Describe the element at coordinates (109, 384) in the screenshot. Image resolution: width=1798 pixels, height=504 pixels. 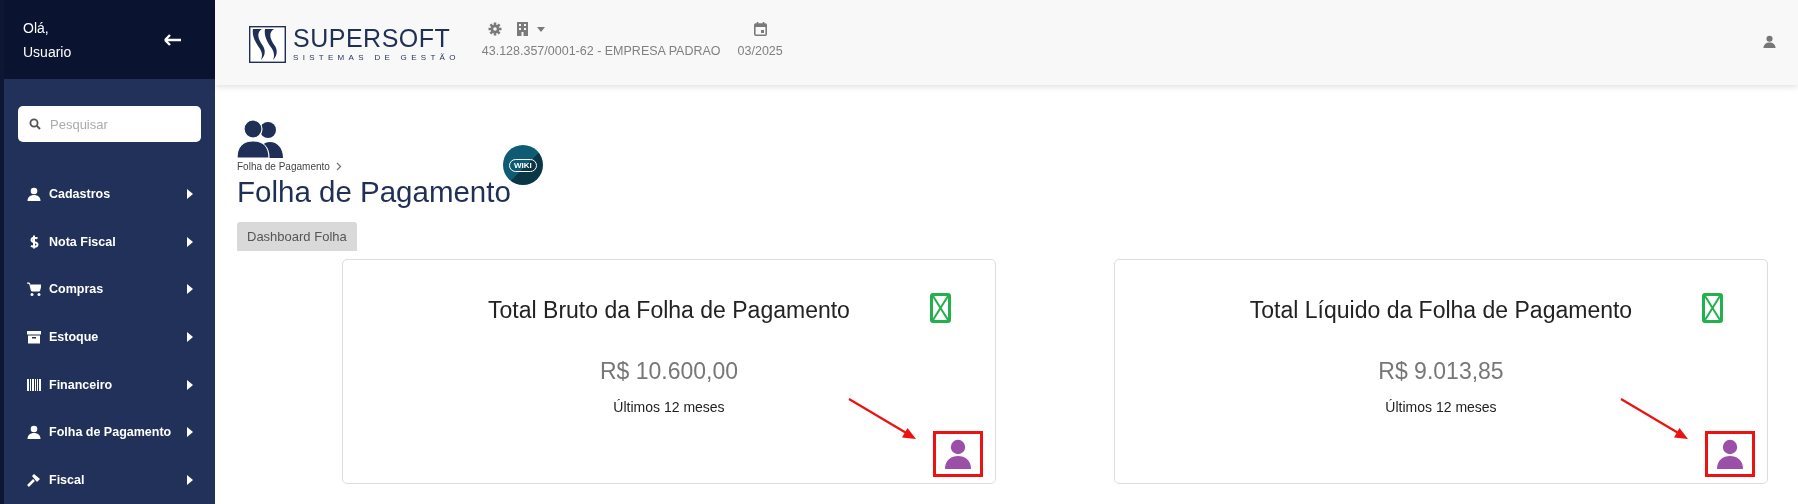
I see `sidebar-item: Financeiro` at that location.